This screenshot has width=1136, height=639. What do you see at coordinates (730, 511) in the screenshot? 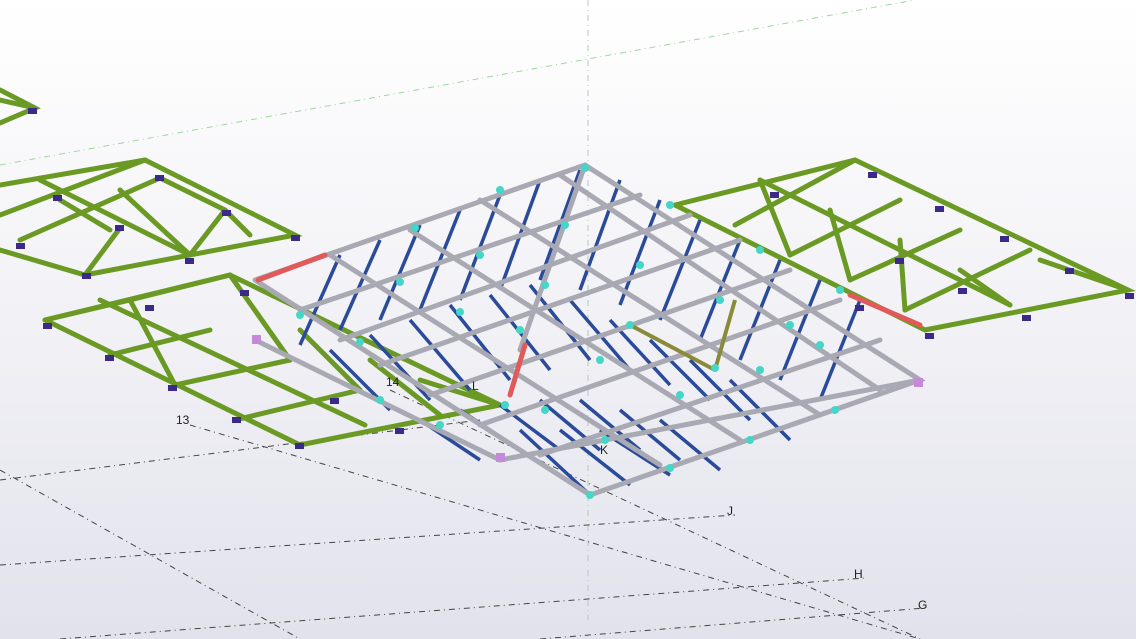
I see `grid-label-j: J` at bounding box center [730, 511].